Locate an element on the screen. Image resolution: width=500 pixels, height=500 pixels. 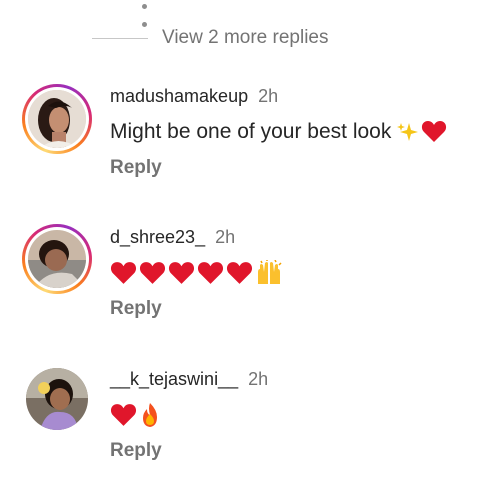
more-indicator is located at coordinates (150, 13).